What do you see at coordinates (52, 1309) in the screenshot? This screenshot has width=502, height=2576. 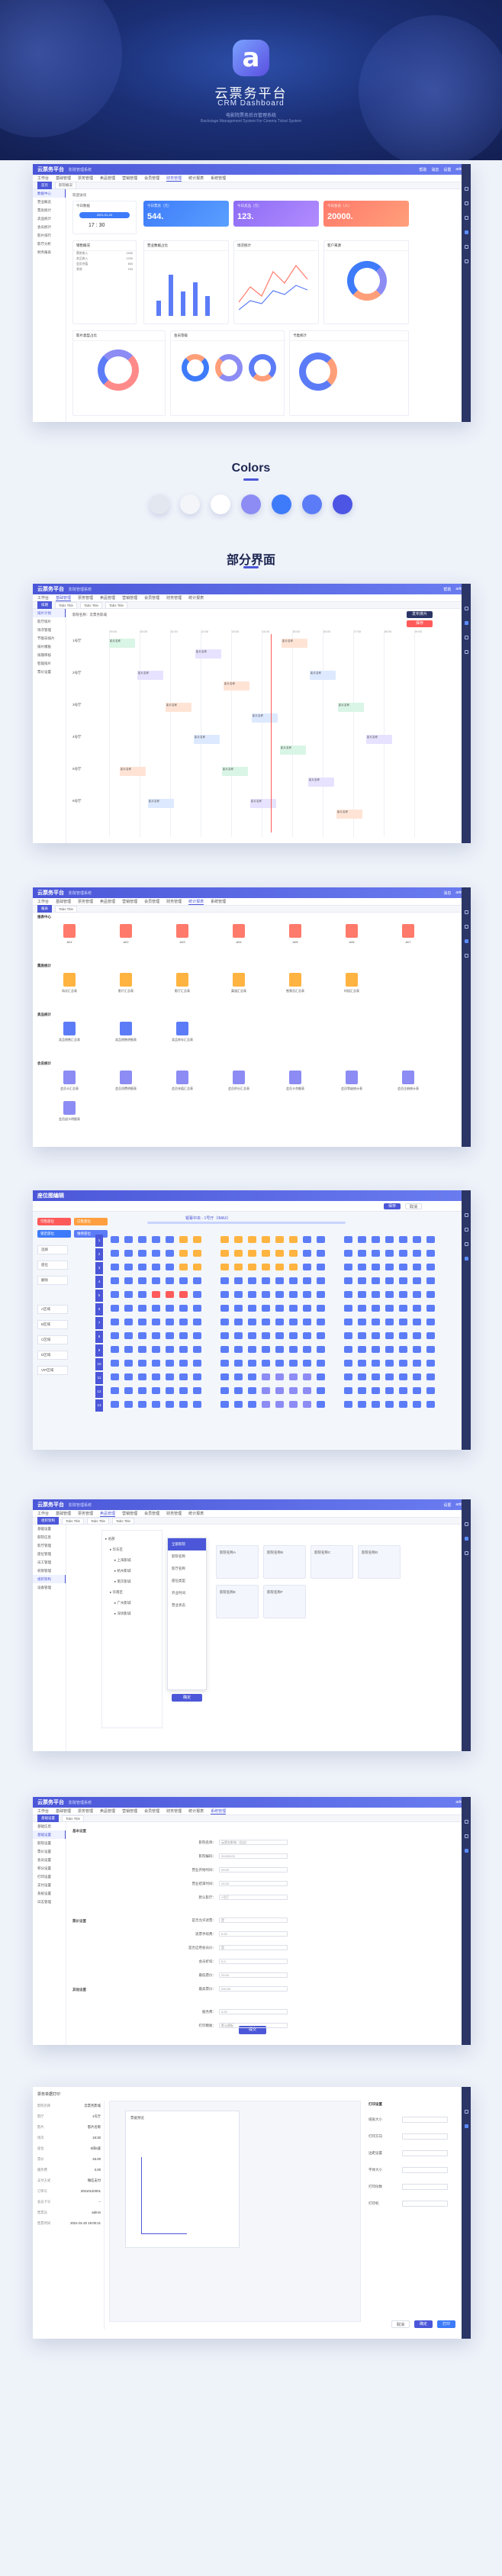 I see `area-item: A区域` at bounding box center [52, 1309].